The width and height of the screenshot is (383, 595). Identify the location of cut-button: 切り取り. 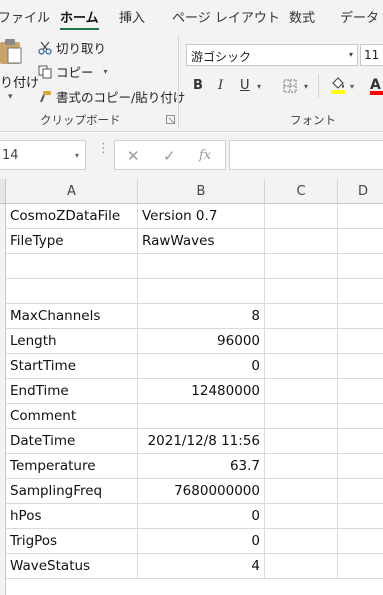
(72, 47).